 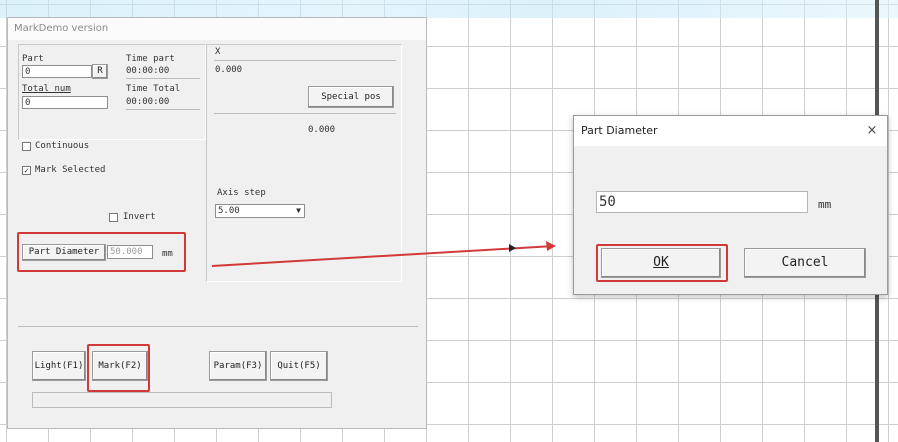 I want to click on dialog-title: Part Diameter, so click(x=730, y=131).